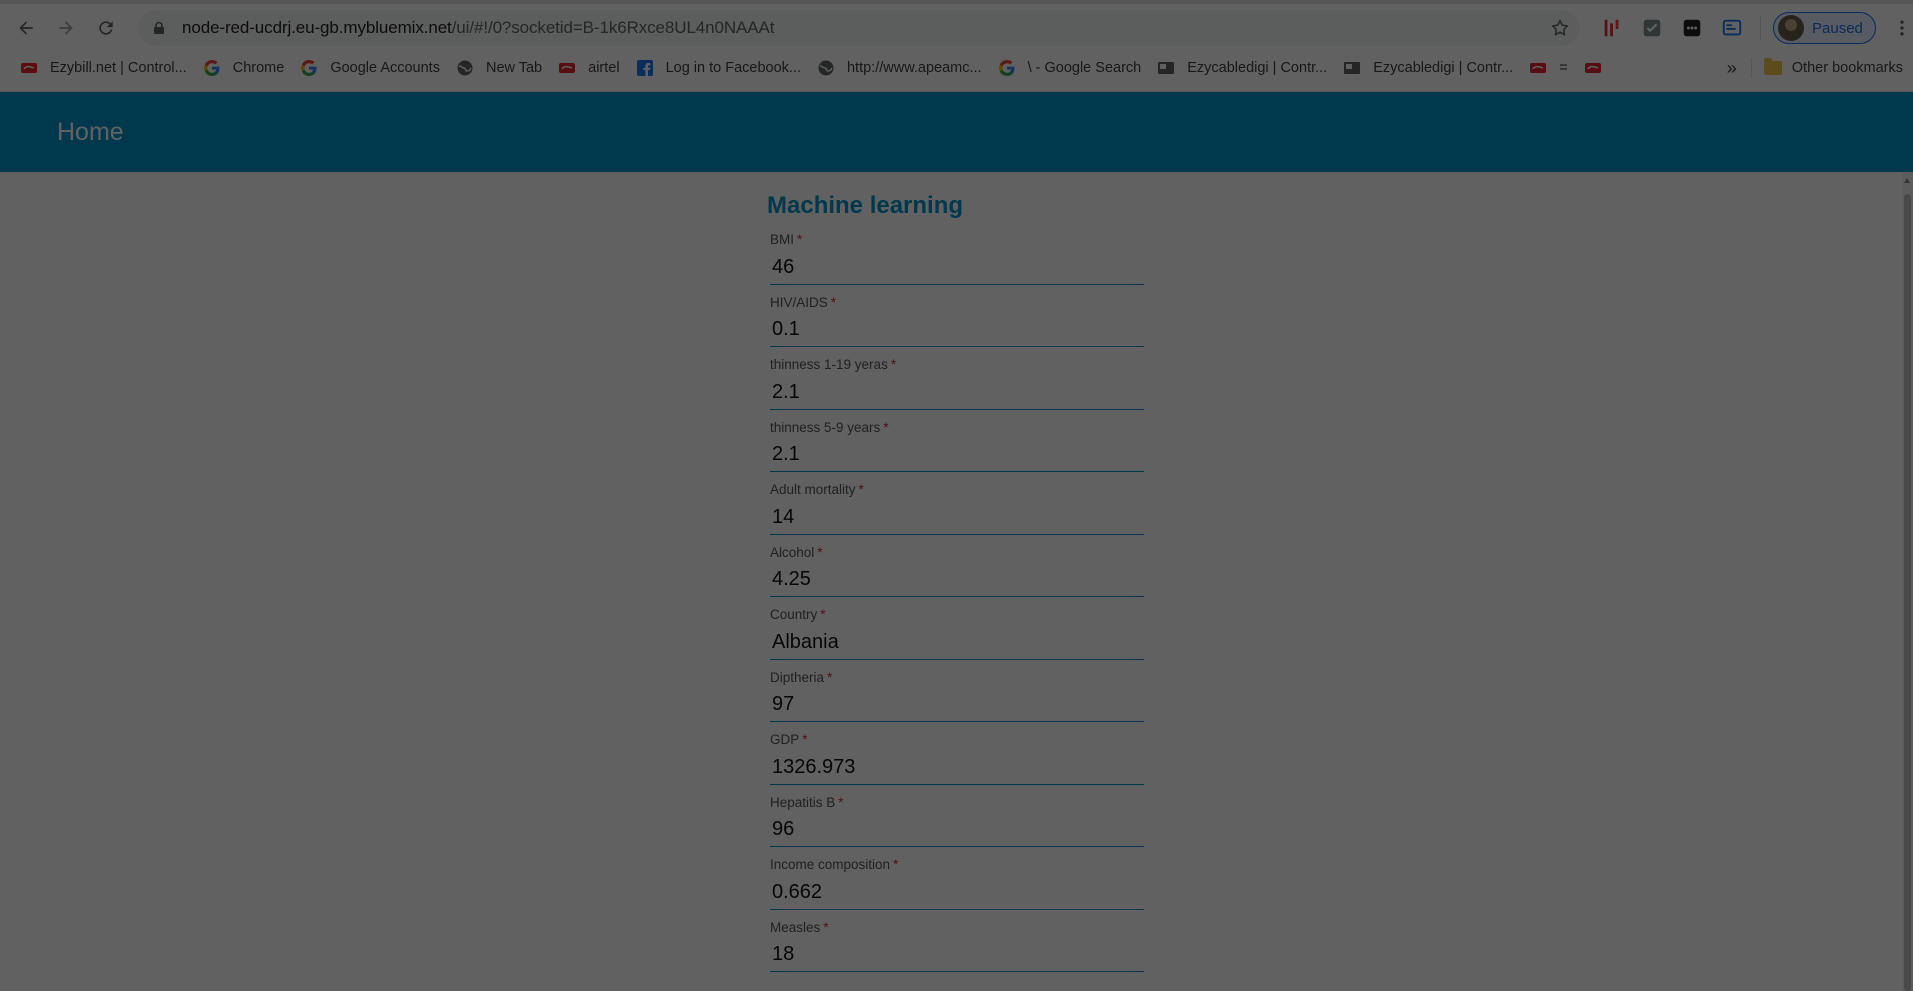 This screenshot has width=1913, height=991. What do you see at coordinates (957, 429) in the screenshot?
I see `field-label: thinness 5-9 years *` at bounding box center [957, 429].